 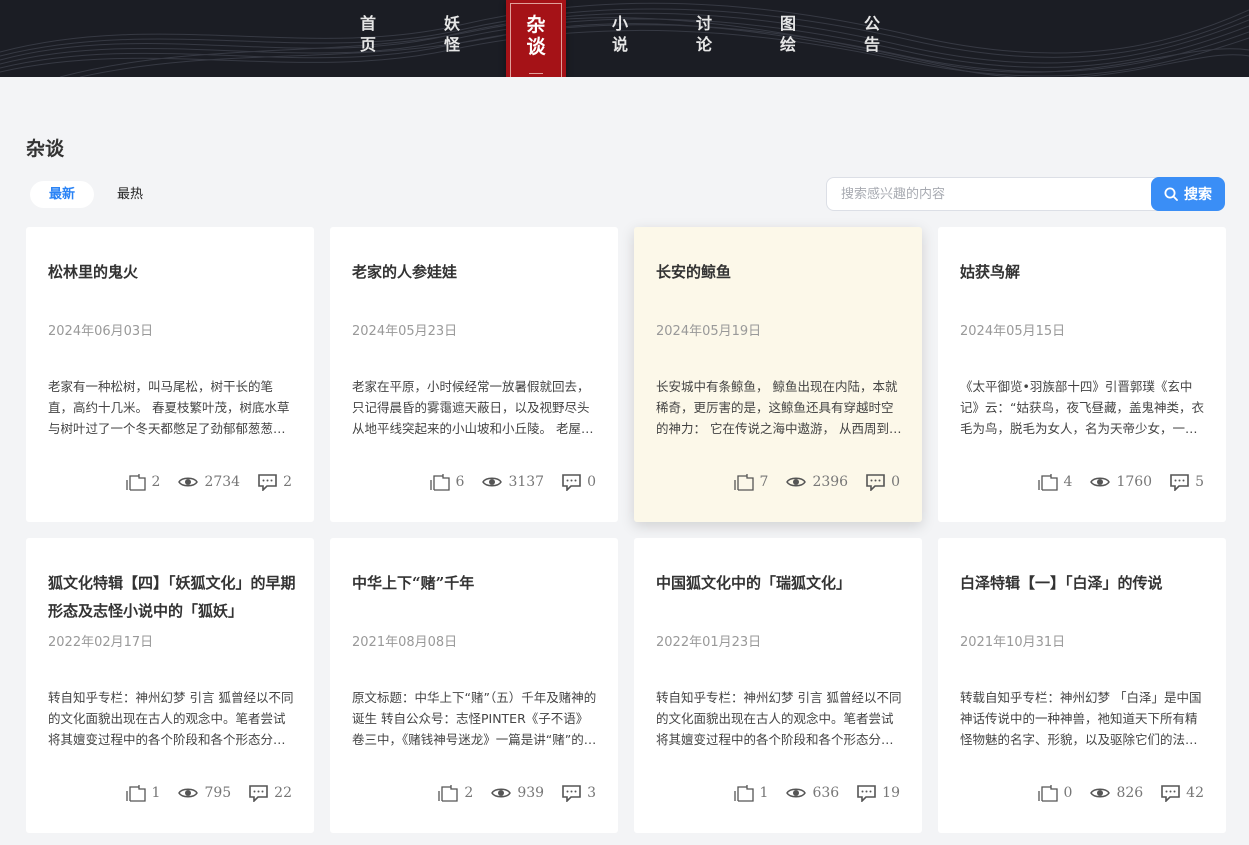 I want to click on comment-count: 3, so click(x=591, y=793).